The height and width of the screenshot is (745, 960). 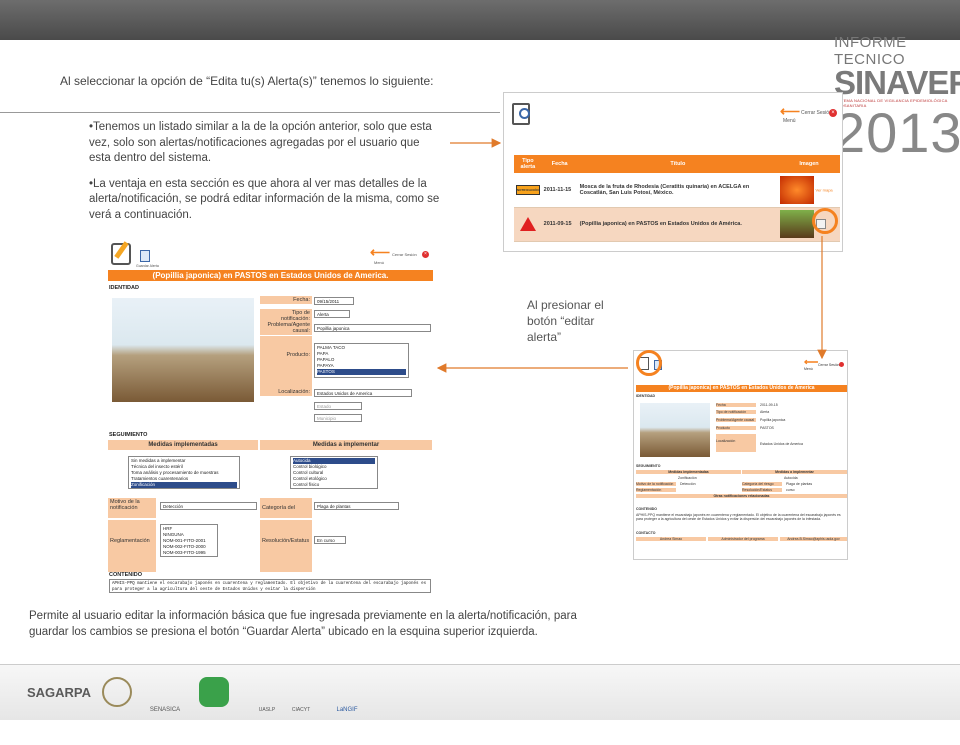 What do you see at coordinates (480, 692) in the screenshot?
I see `footer-logos: SAGARPA SENASICA UASLP CIACYT LaNGIF` at bounding box center [480, 692].